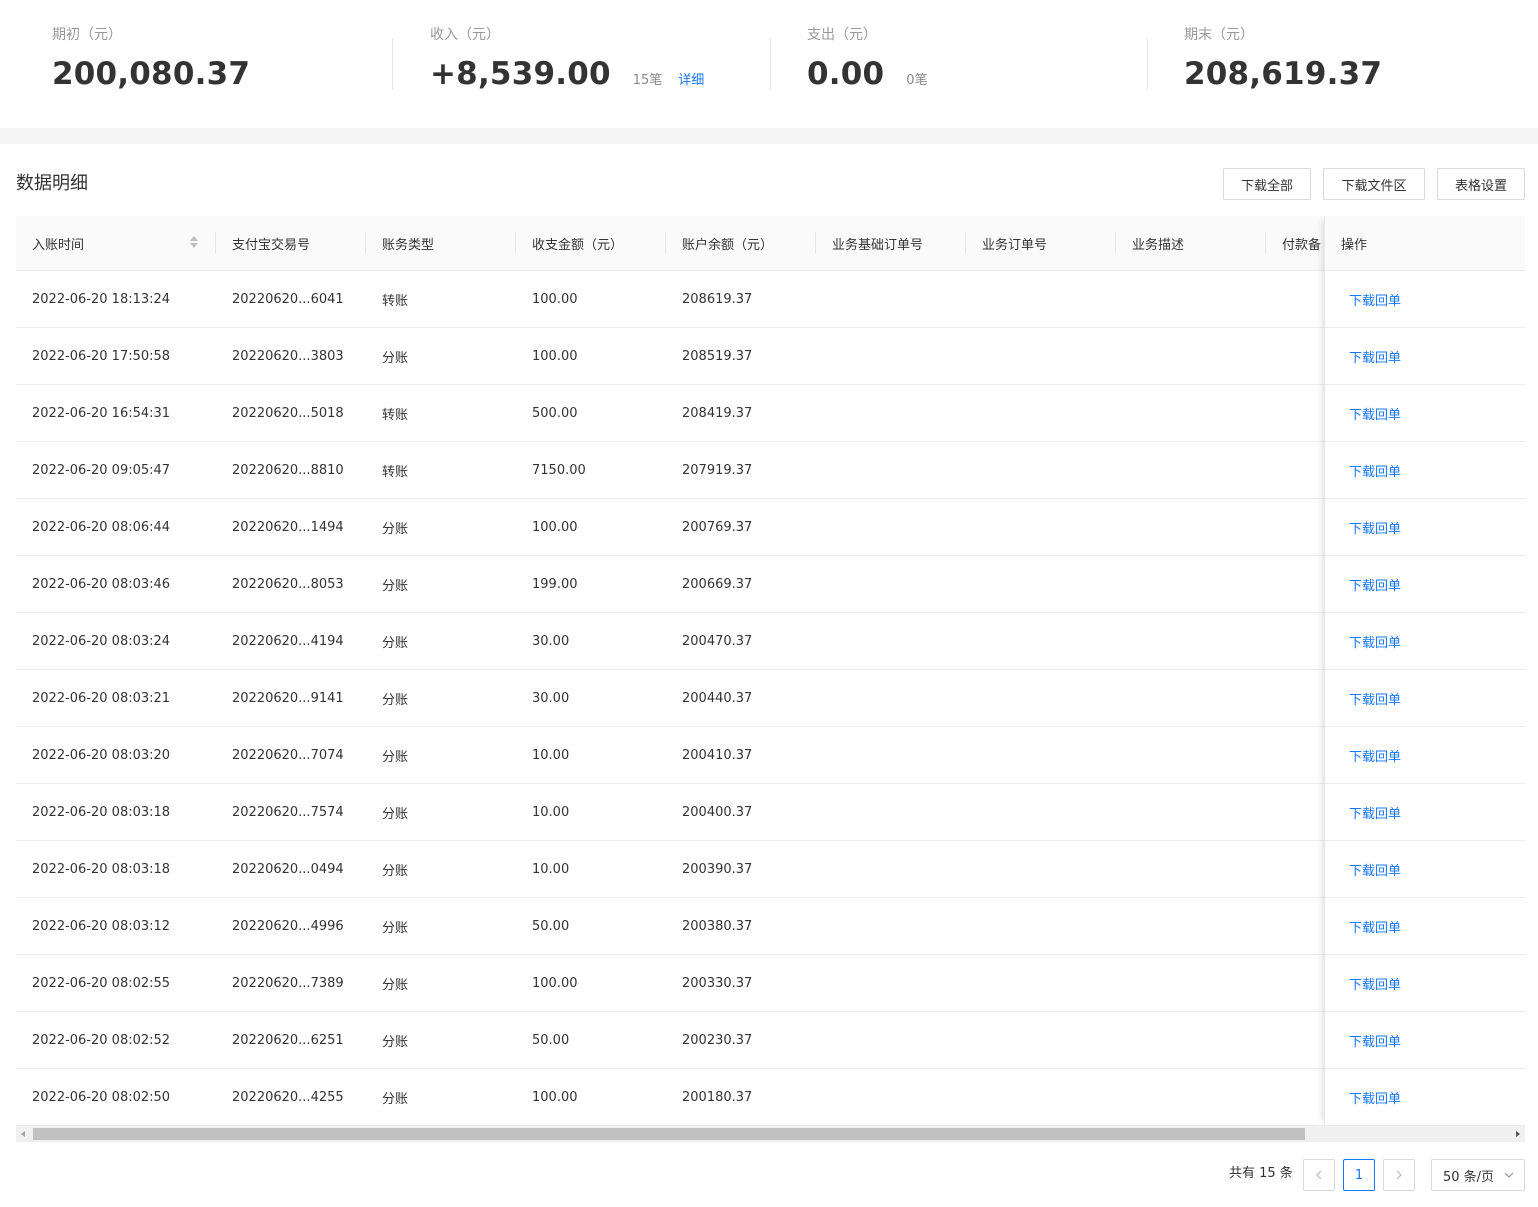 The width and height of the screenshot is (1538, 1207). I want to click on closing-label: 期末（元）, so click(1219, 35).